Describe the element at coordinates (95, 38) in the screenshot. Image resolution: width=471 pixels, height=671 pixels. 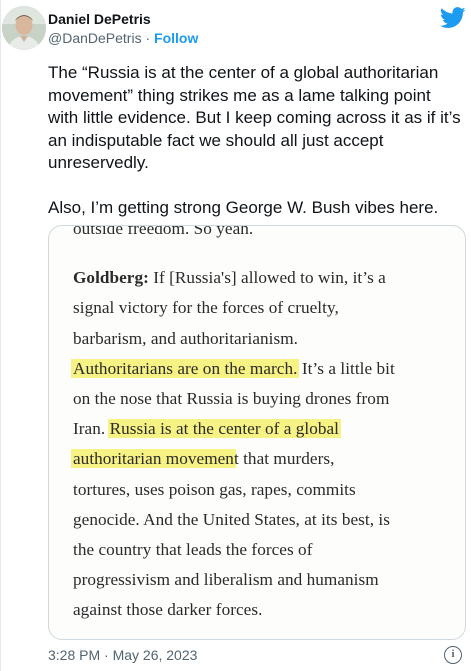
I see `author-handle: @DanDePetris` at that location.